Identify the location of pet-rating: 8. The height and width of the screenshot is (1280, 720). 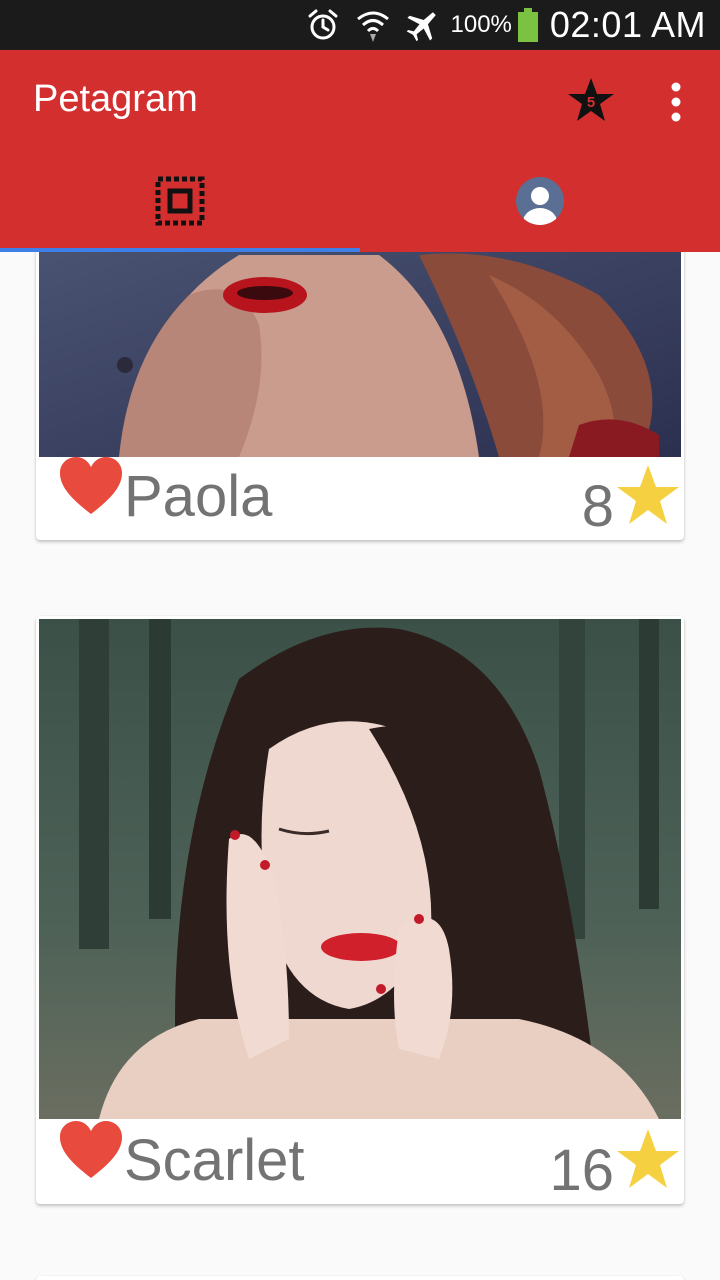
(597, 506).